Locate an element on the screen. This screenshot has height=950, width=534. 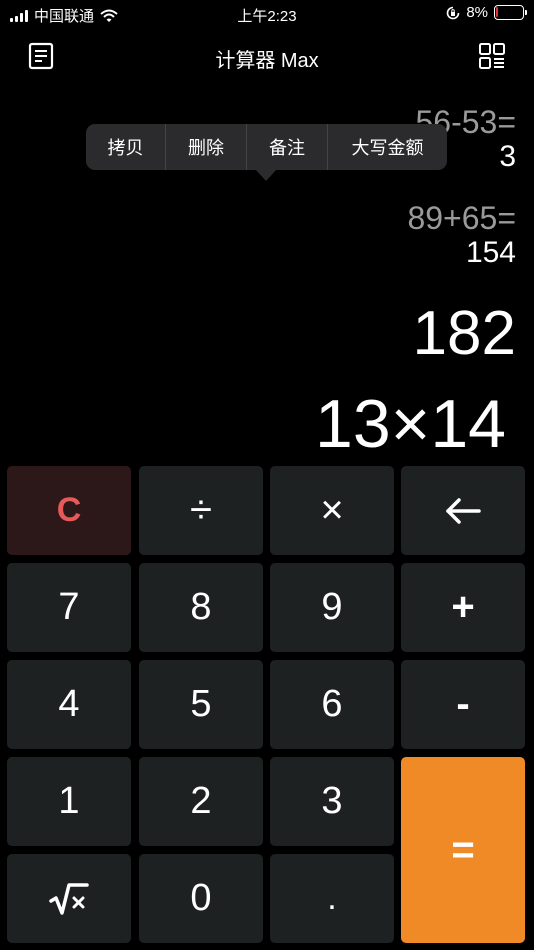
clear-button: C is located at coordinates (69, 510).